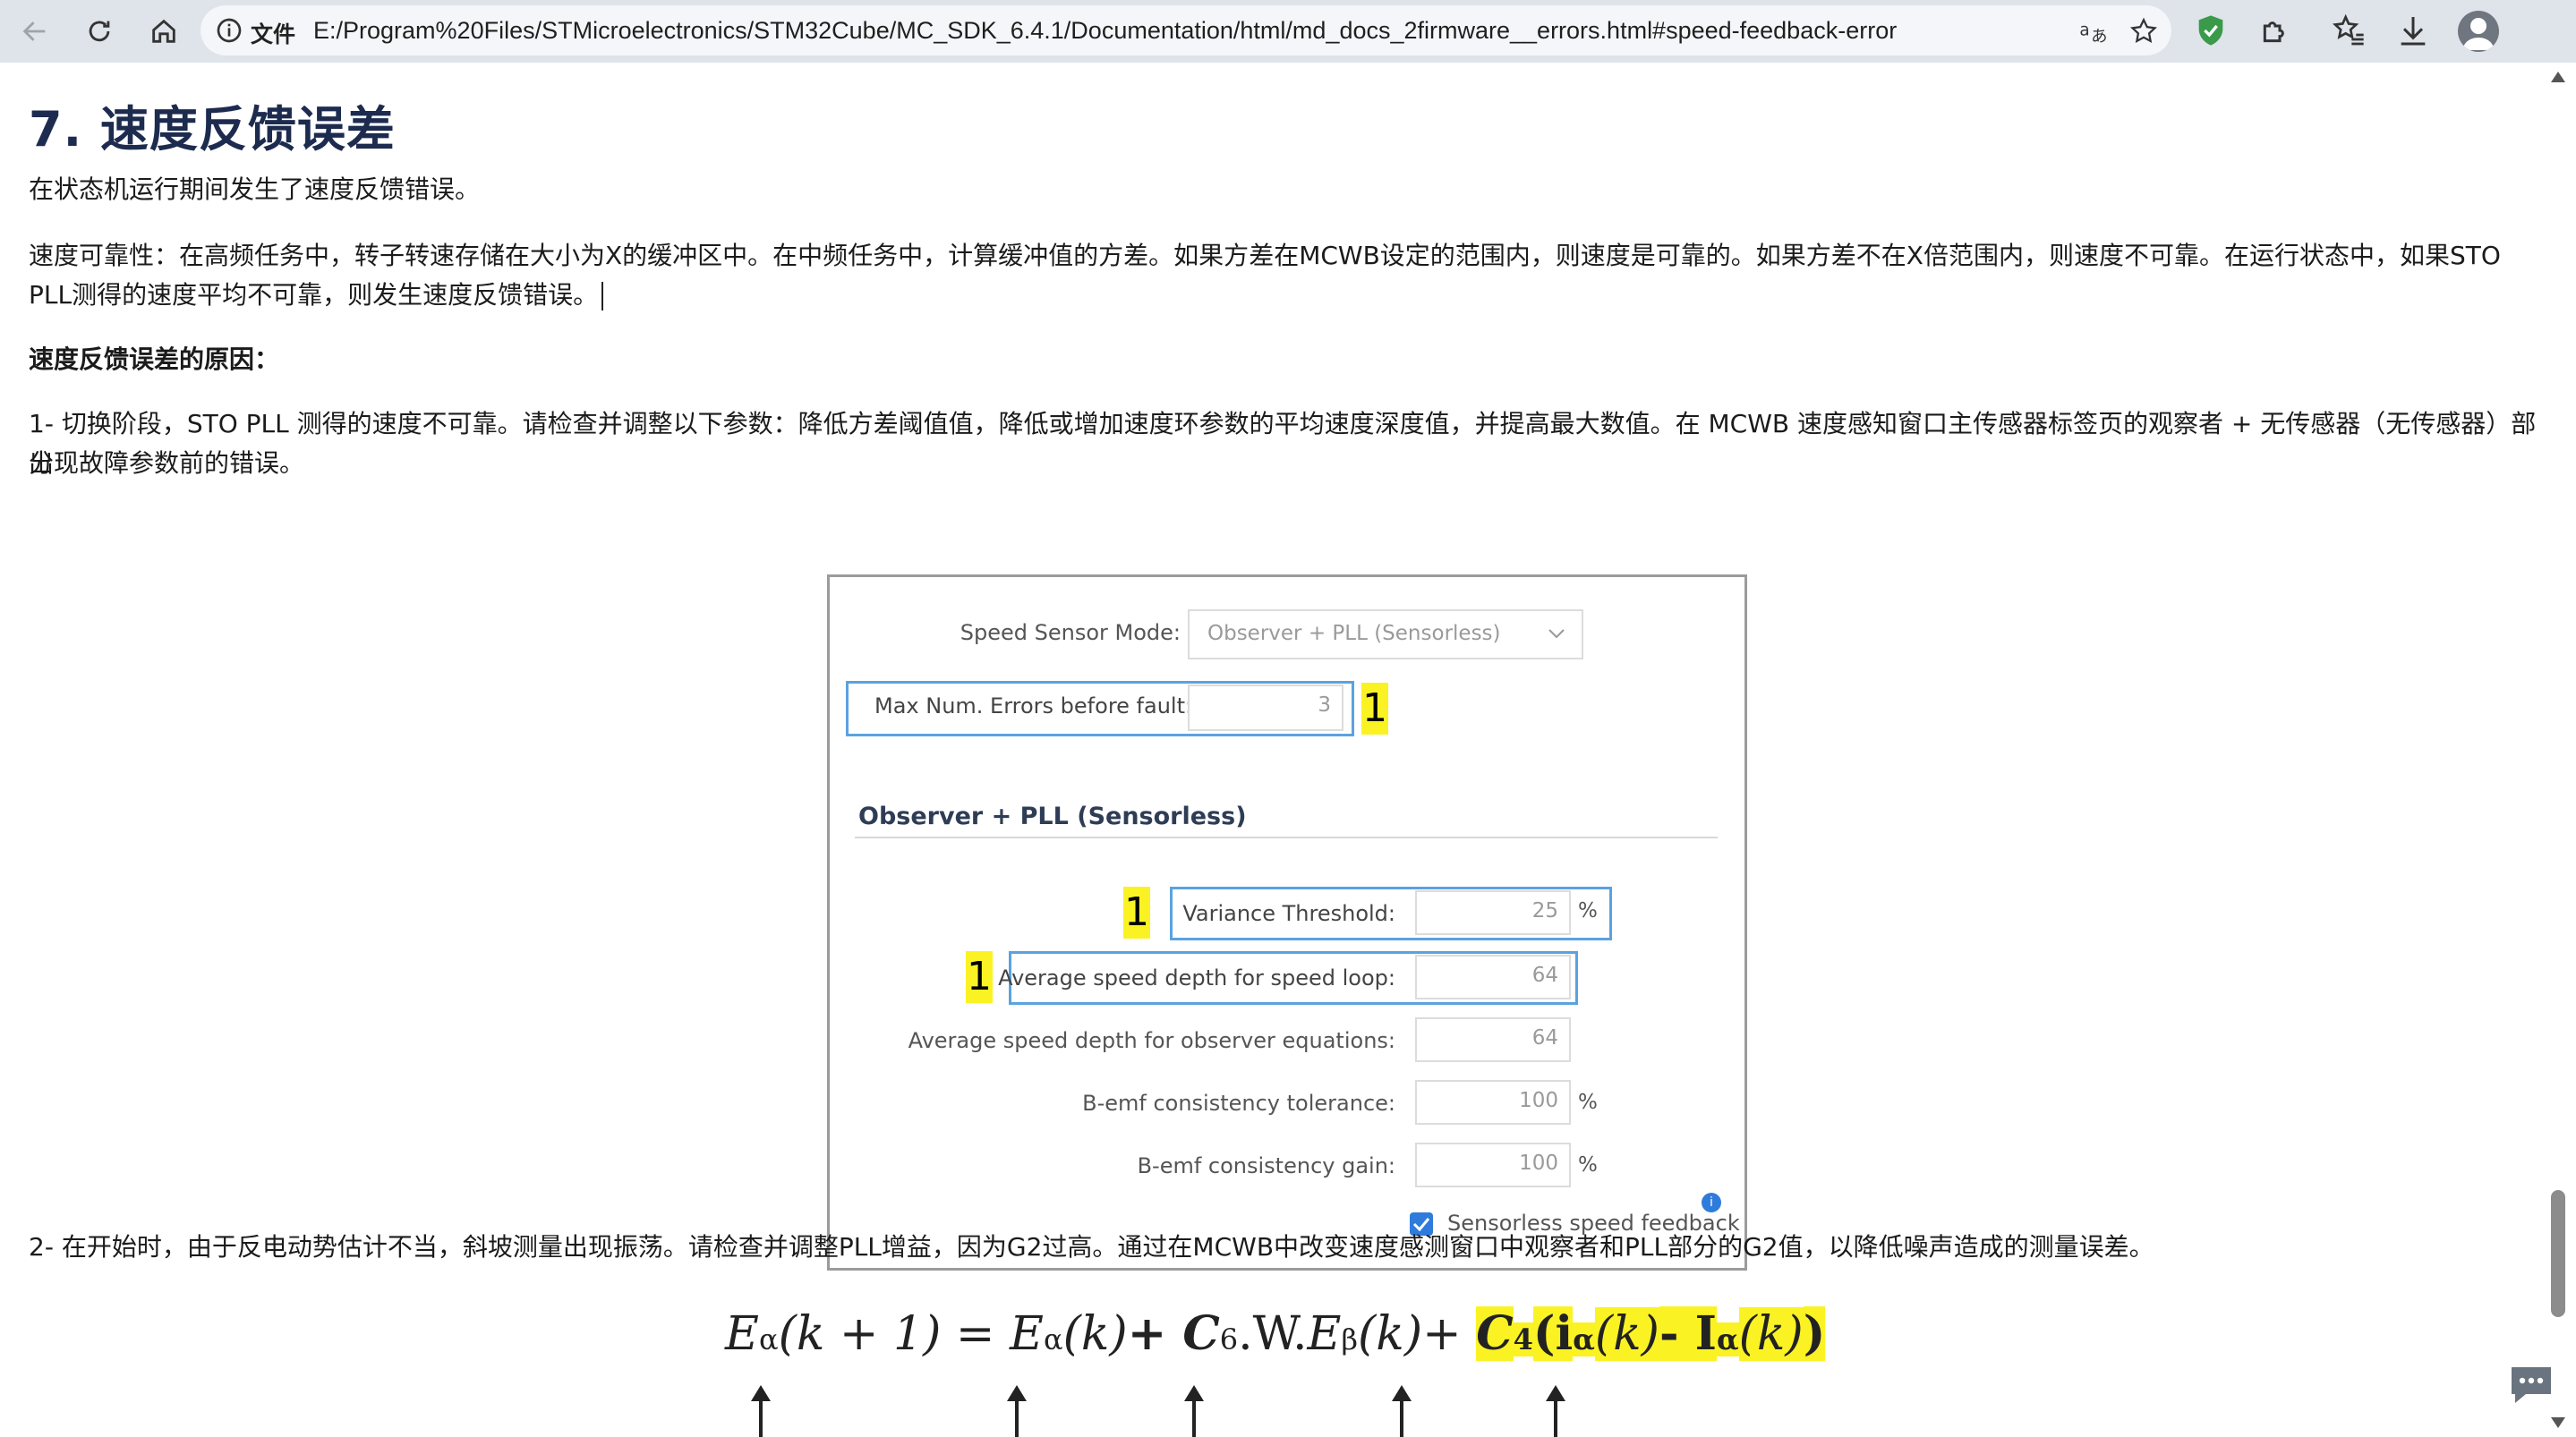 The image size is (2576, 1437). I want to click on scroll-down-icon, so click(2558, 1423).